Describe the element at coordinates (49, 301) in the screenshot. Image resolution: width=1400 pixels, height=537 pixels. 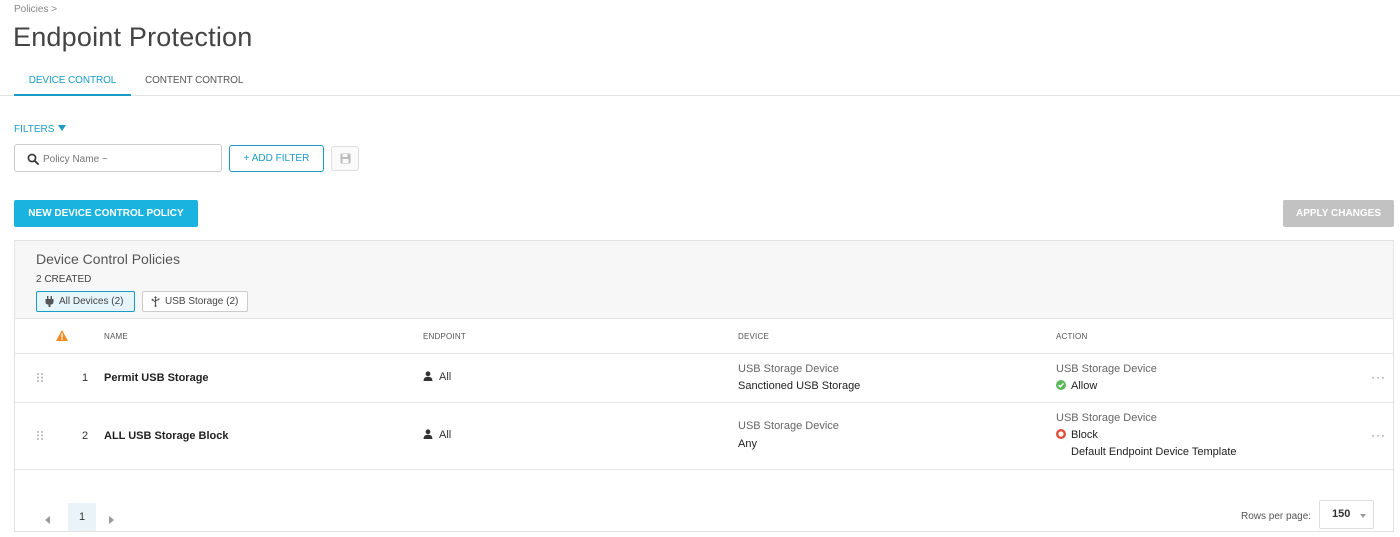
I see `plug-icon` at that location.